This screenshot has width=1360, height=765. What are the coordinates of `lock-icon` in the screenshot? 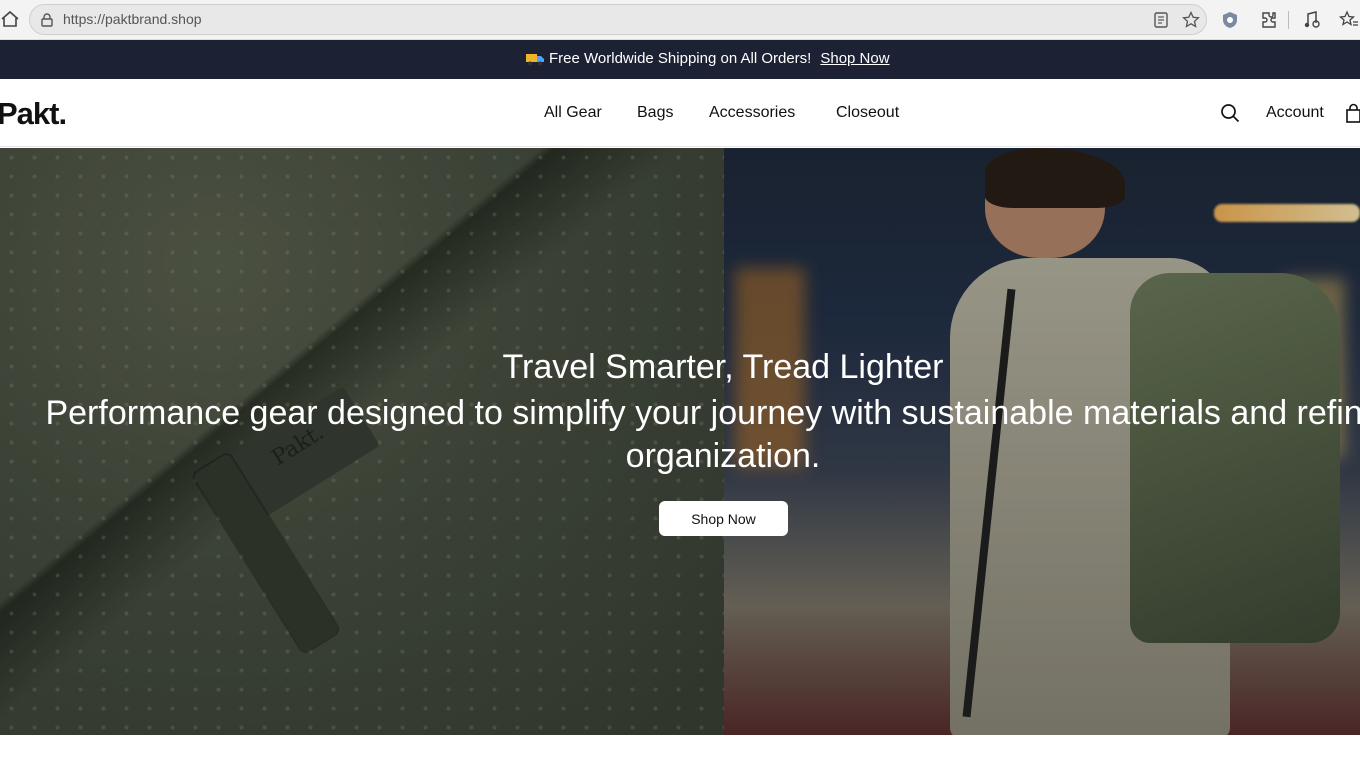 It's located at (47, 20).